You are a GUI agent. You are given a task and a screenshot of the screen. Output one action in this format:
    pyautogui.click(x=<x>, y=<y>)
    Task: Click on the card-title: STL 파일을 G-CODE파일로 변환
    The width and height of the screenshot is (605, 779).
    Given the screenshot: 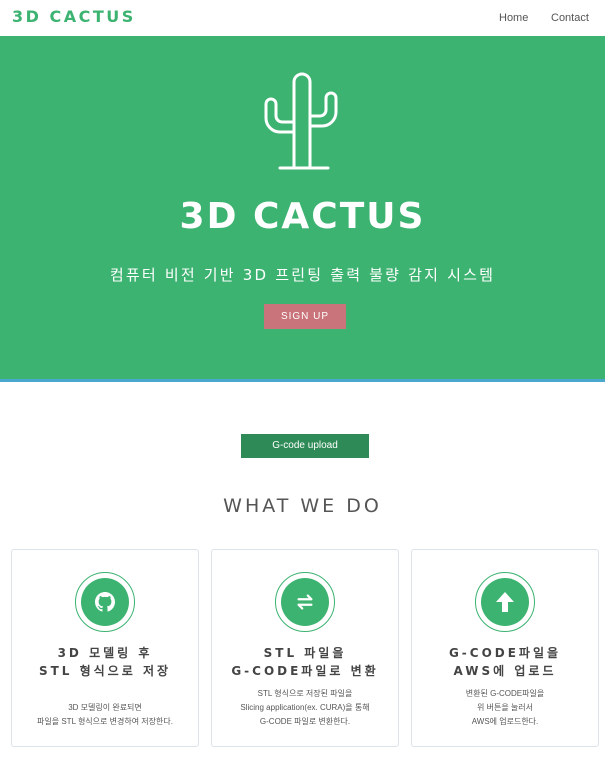 What is the action you would take?
    pyautogui.click(x=305, y=662)
    